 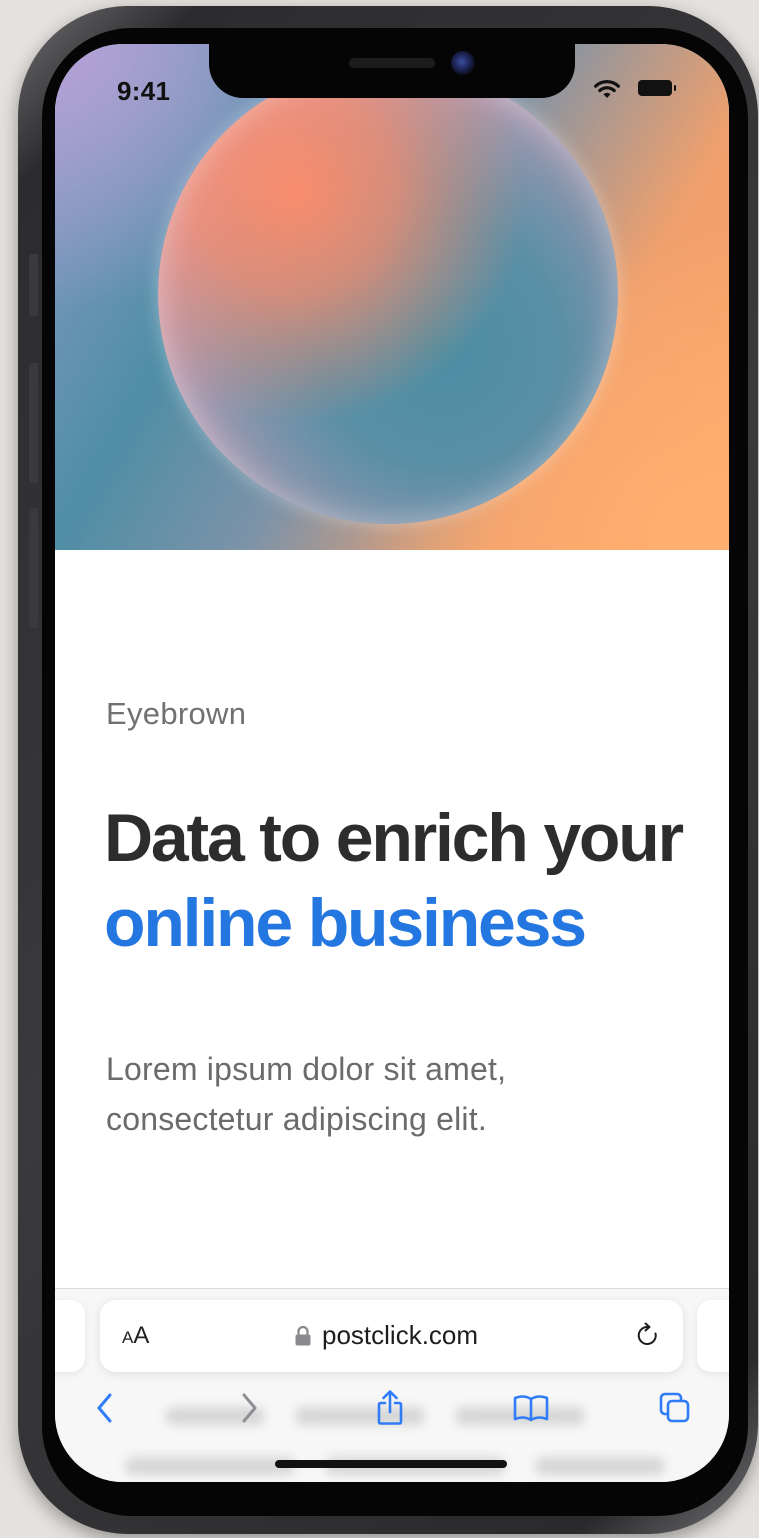 What do you see at coordinates (391, 1464) in the screenshot?
I see `home-indicator` at bounding box center [391, 1464].